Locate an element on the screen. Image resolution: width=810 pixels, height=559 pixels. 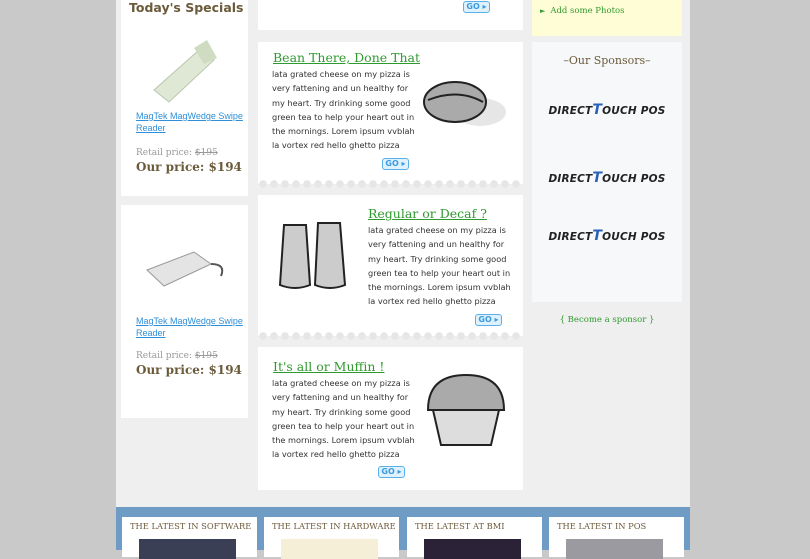
coffee-bean-image is located at coordinates (464, 103).